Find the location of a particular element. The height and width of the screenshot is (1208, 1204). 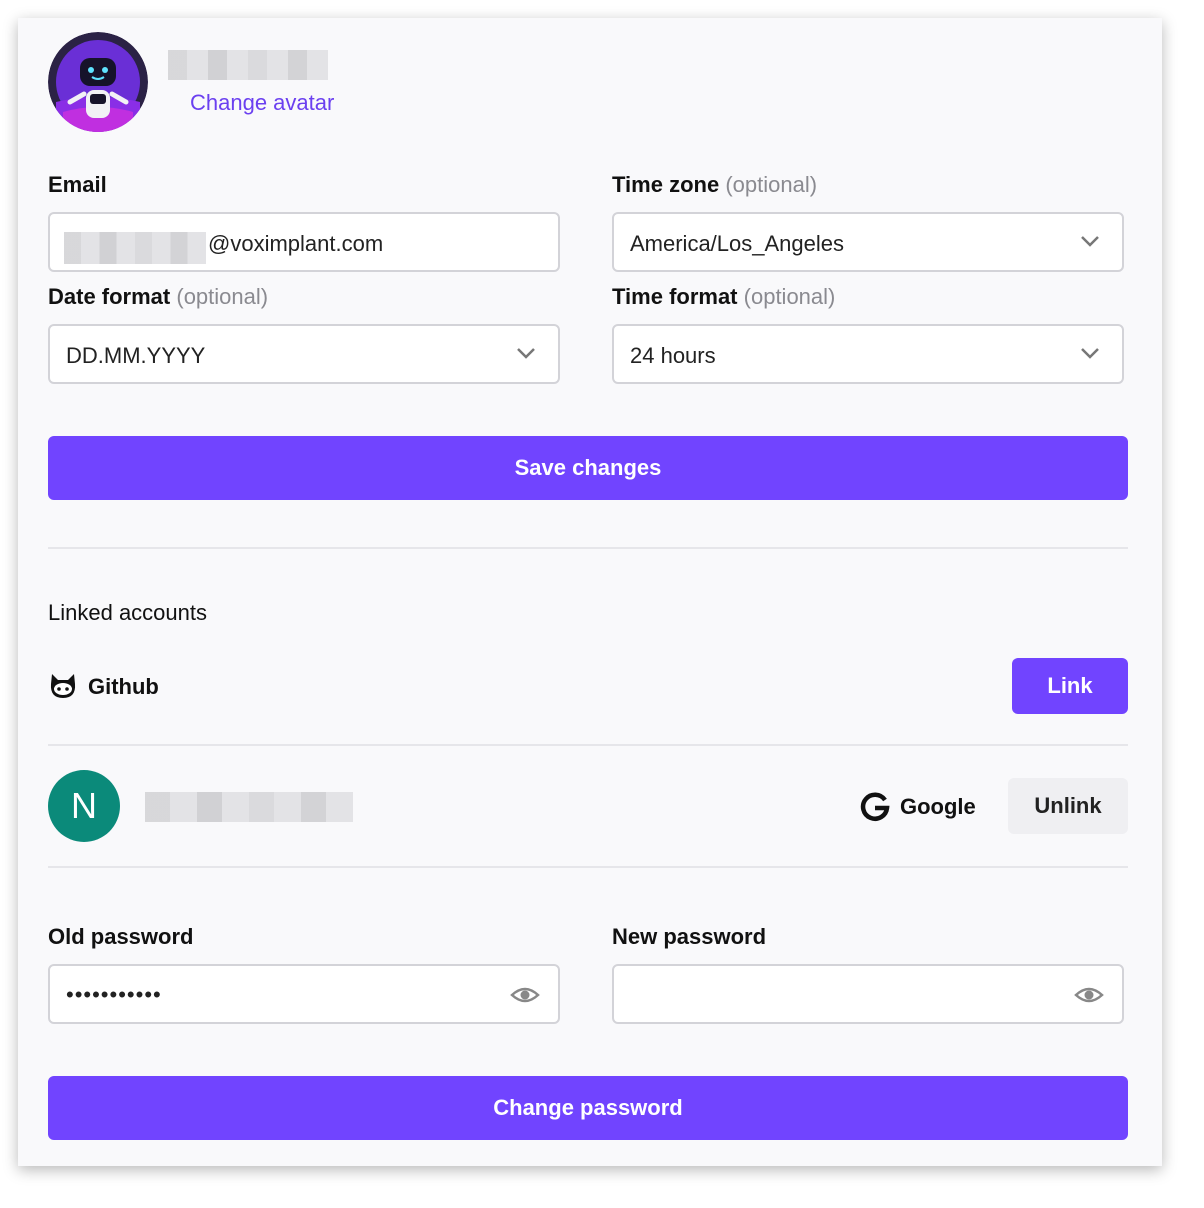

profile-avatar is located at coordinates (98, 82).